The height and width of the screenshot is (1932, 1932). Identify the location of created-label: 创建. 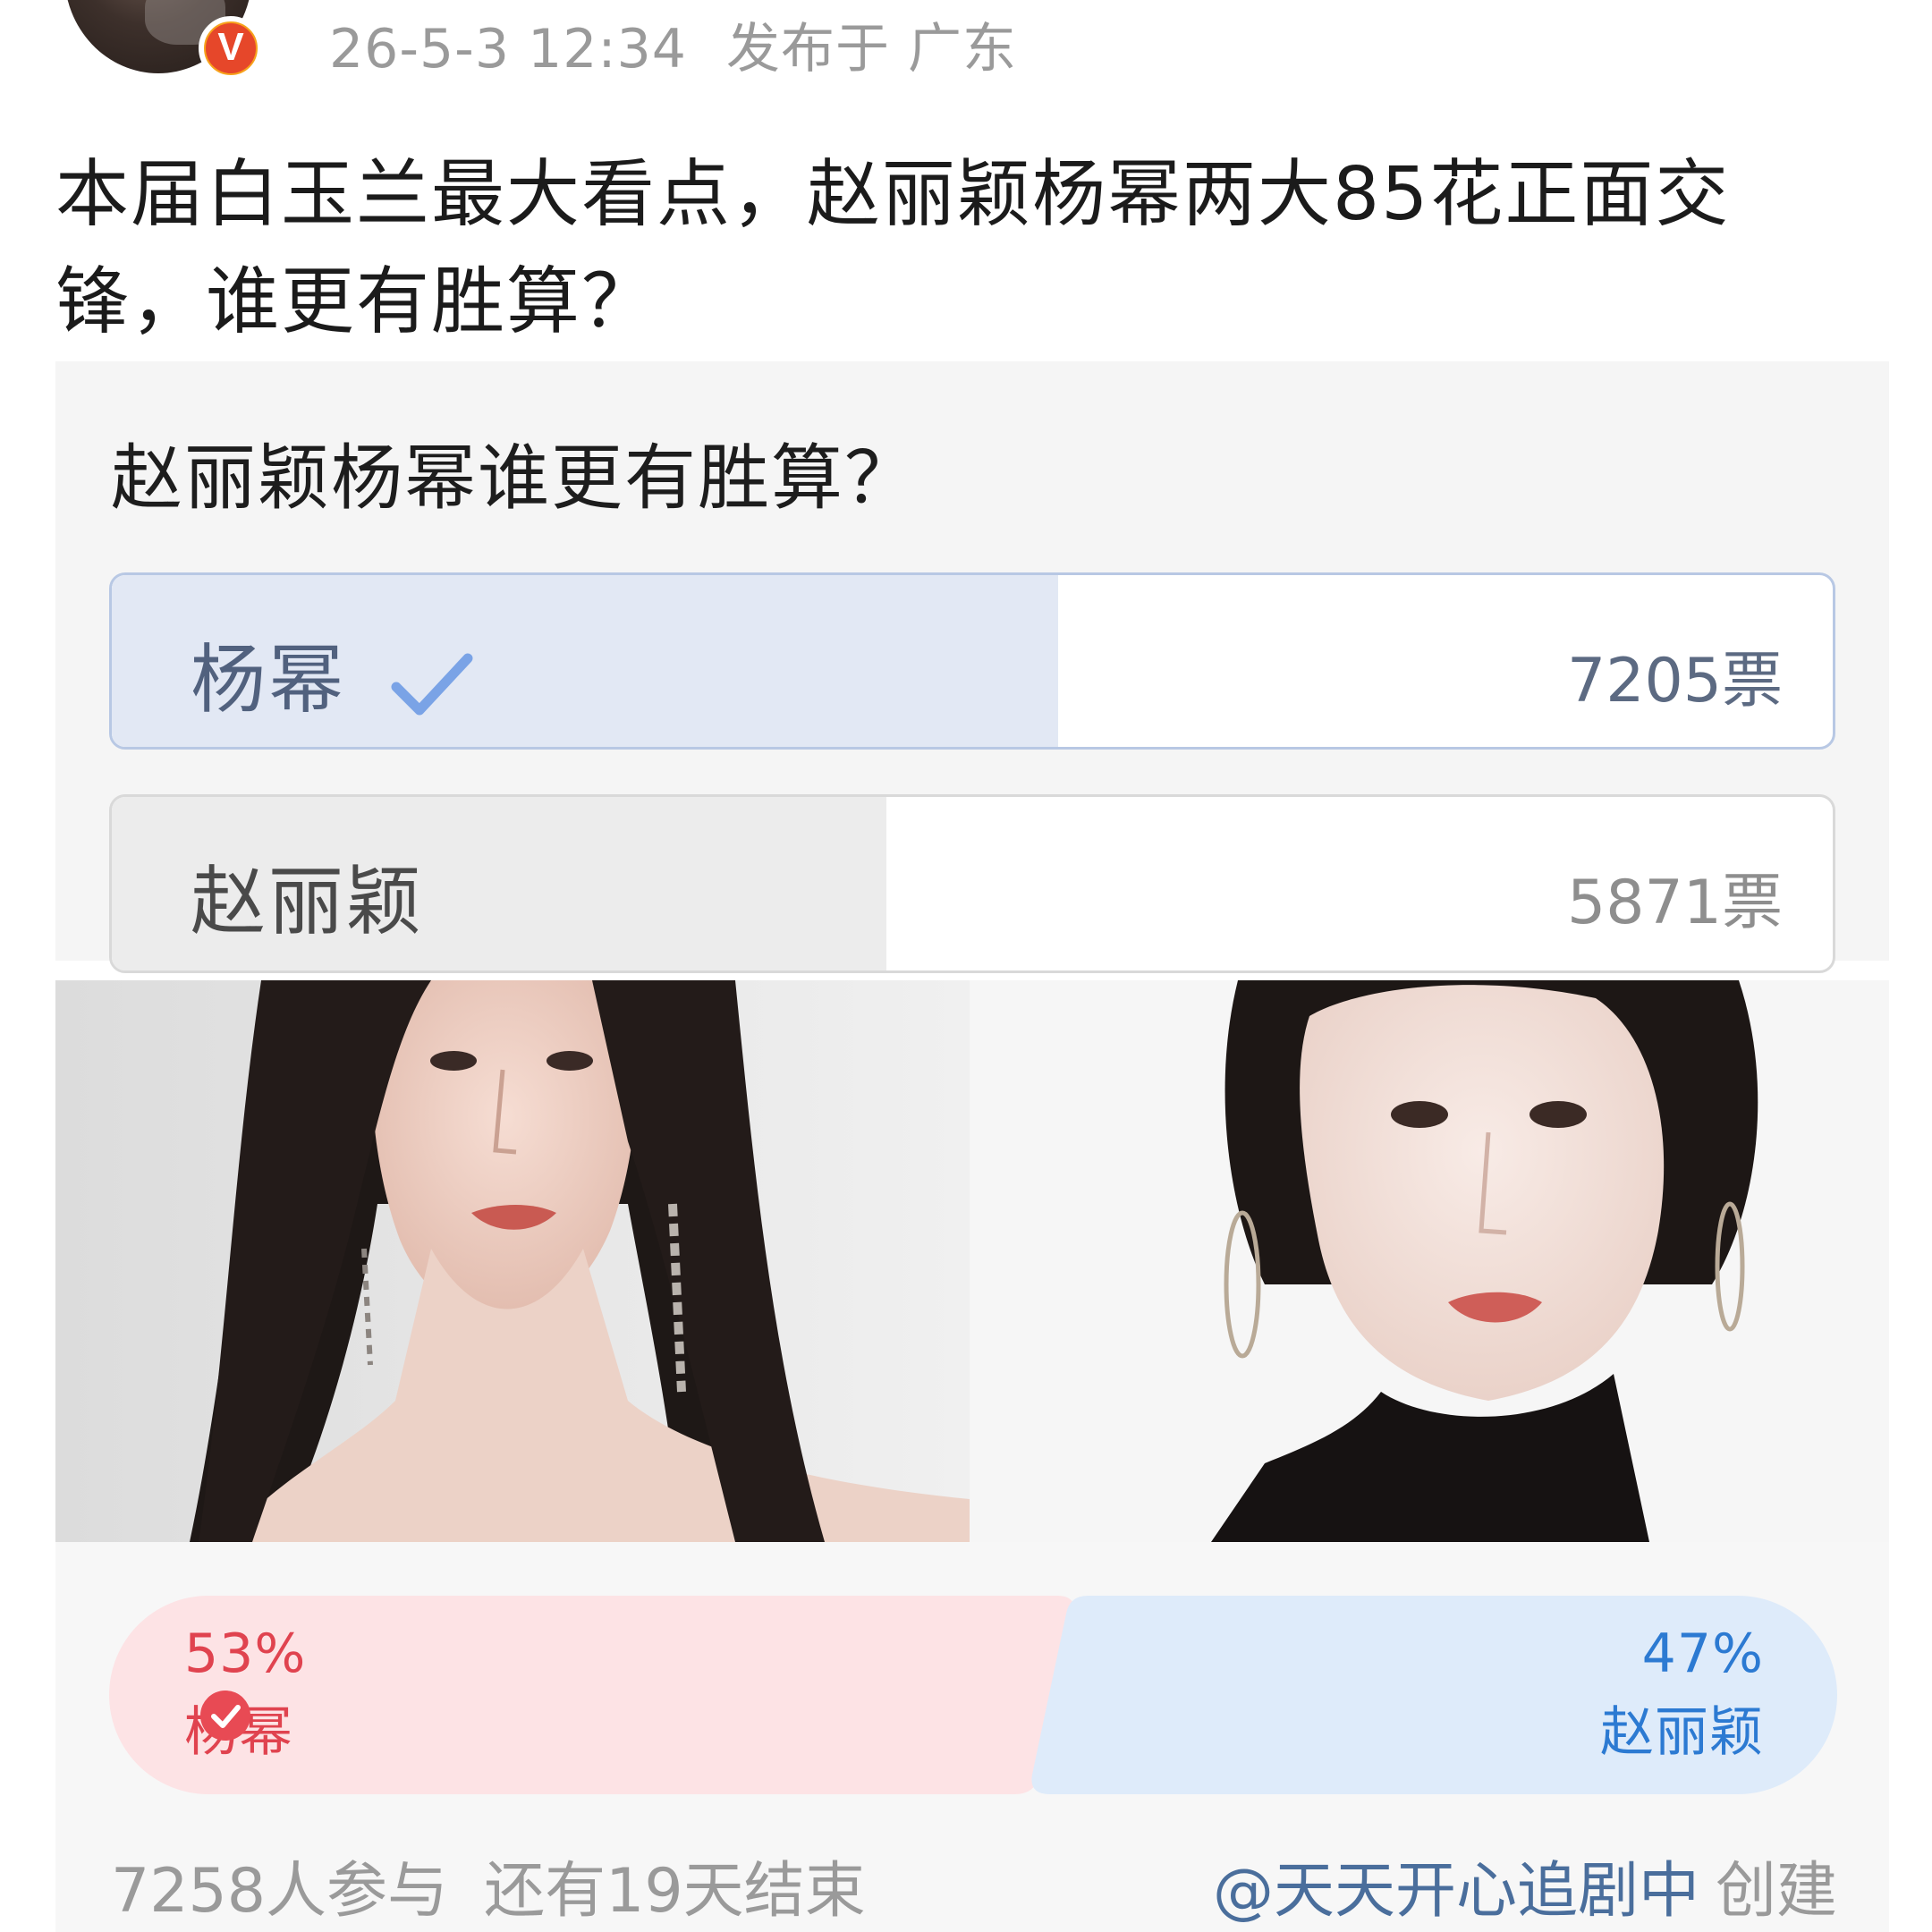
(1776, 1891).